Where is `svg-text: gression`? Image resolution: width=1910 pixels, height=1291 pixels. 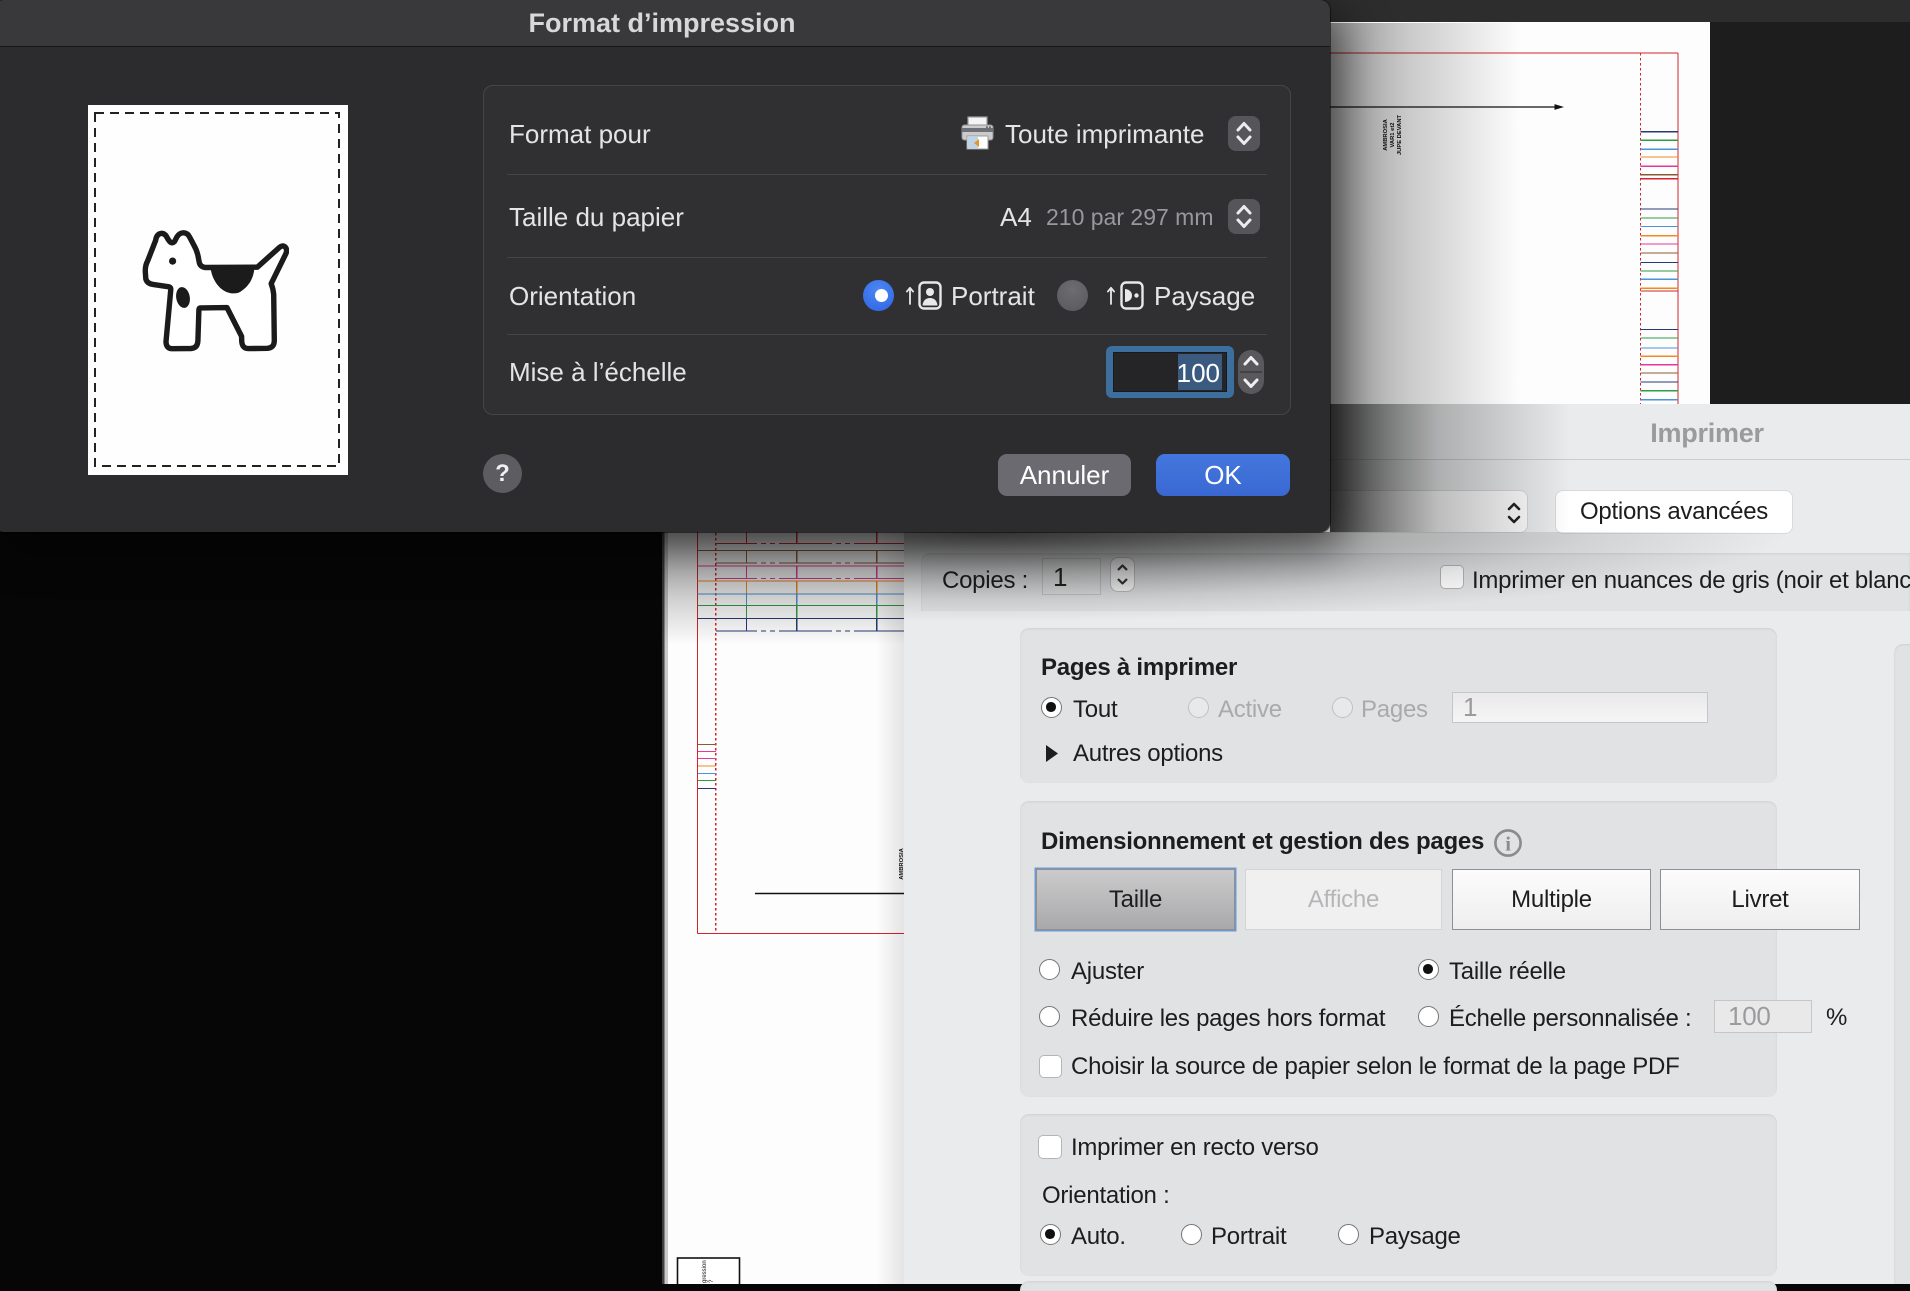
svg-text: gression is located at coordinates (705, 1271).